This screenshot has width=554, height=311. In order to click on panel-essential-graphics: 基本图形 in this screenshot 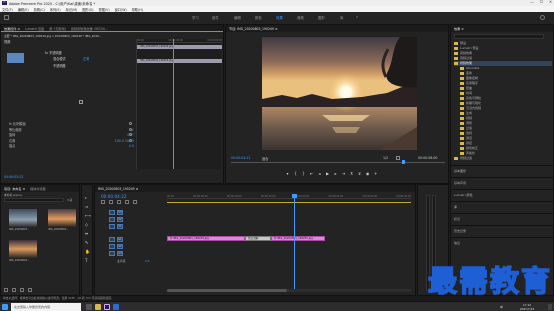, I will do `click(502, 171)`.